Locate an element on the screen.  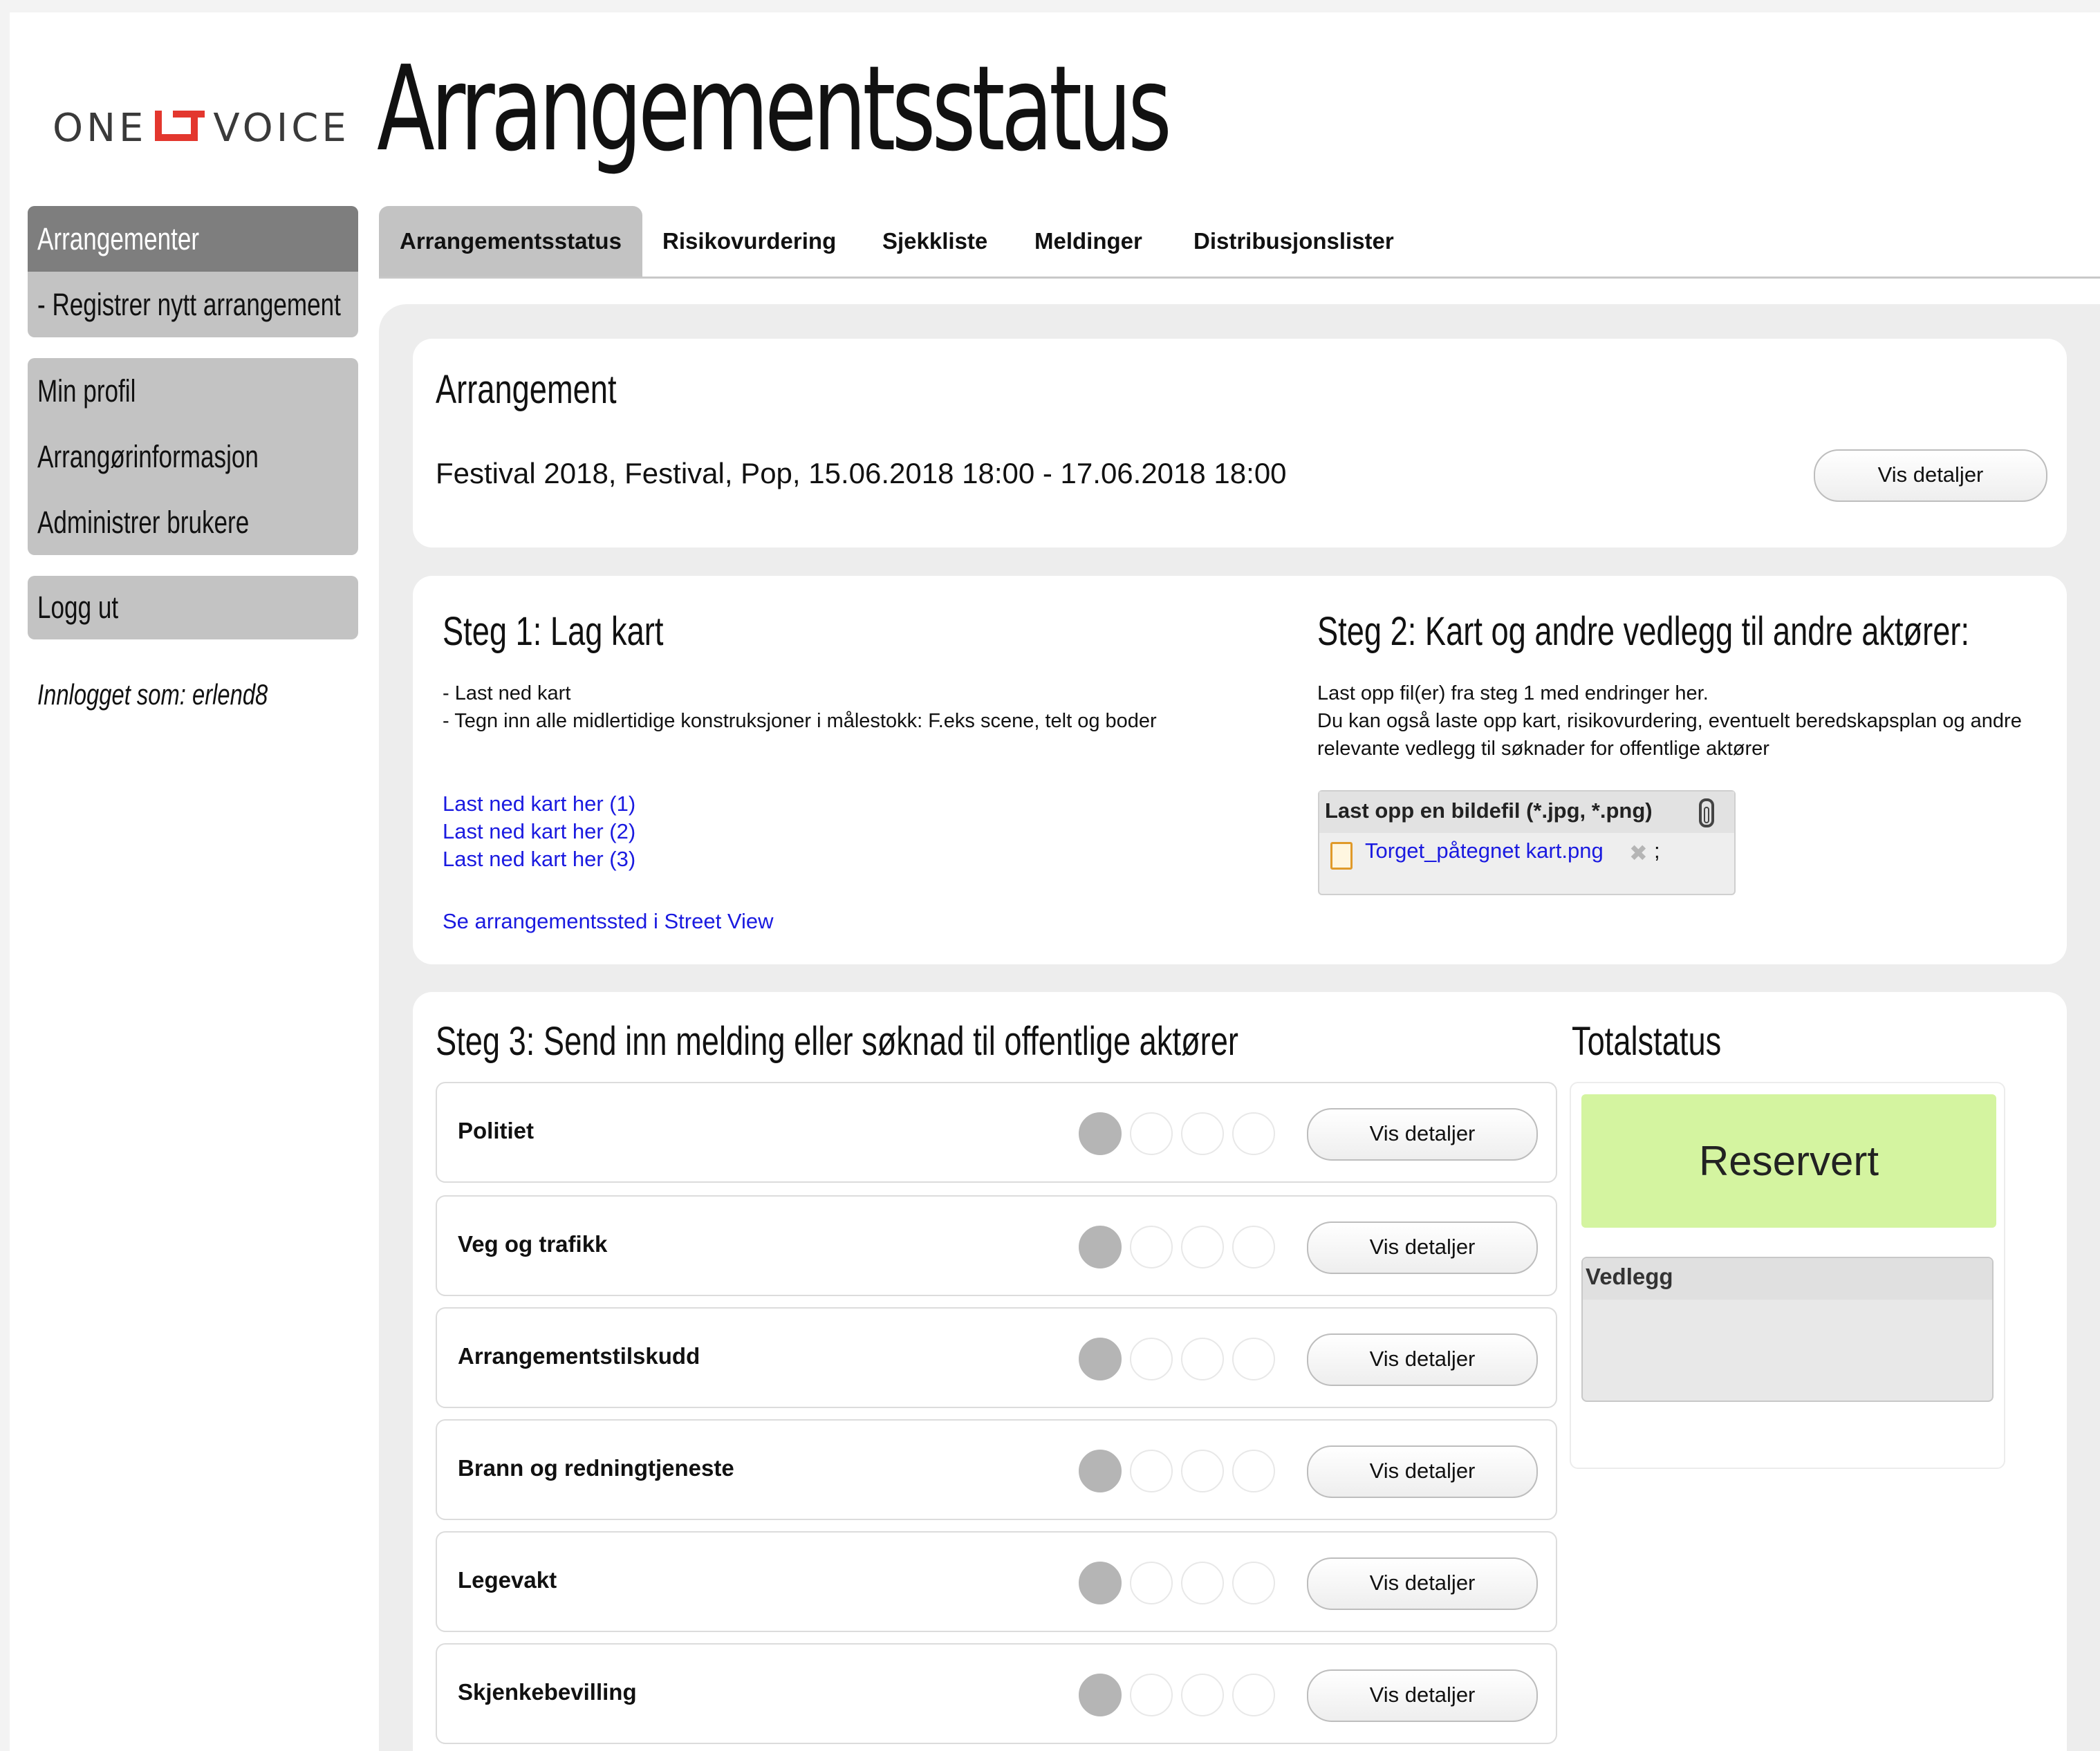
authority-row-veg-og-trafikk: Veg og trafikk Vis detaljer is located at coordinates (997, 1245).